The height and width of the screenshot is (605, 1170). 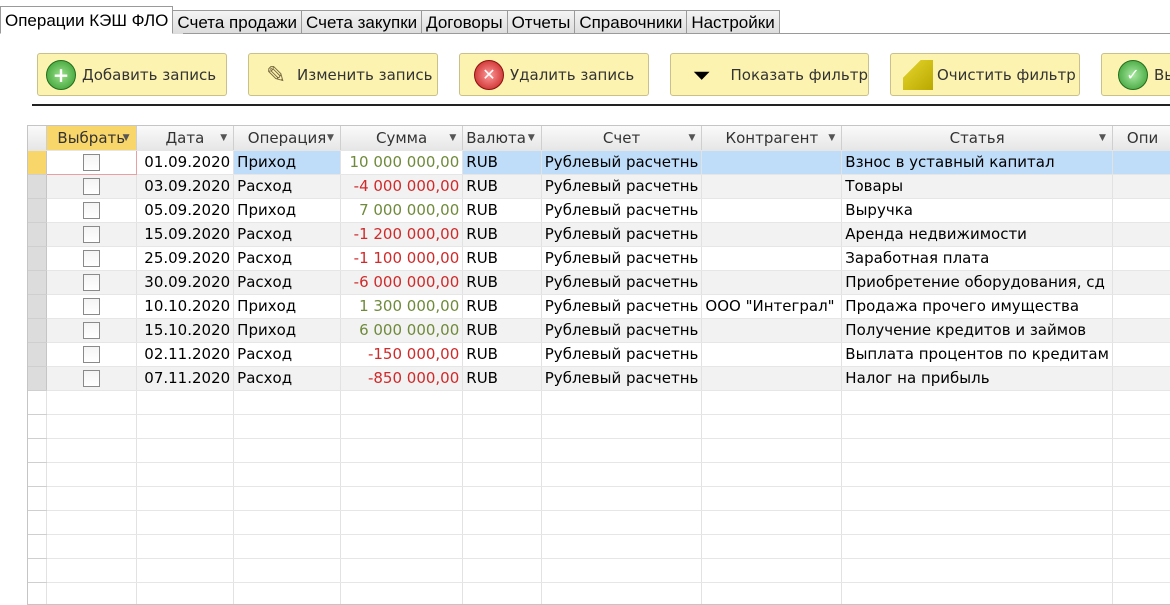 What do you see at coordinates (977, 306) in the screenshot?
I see `item-cell: Продажа прочего имущества` at bounding box center [977, 306].